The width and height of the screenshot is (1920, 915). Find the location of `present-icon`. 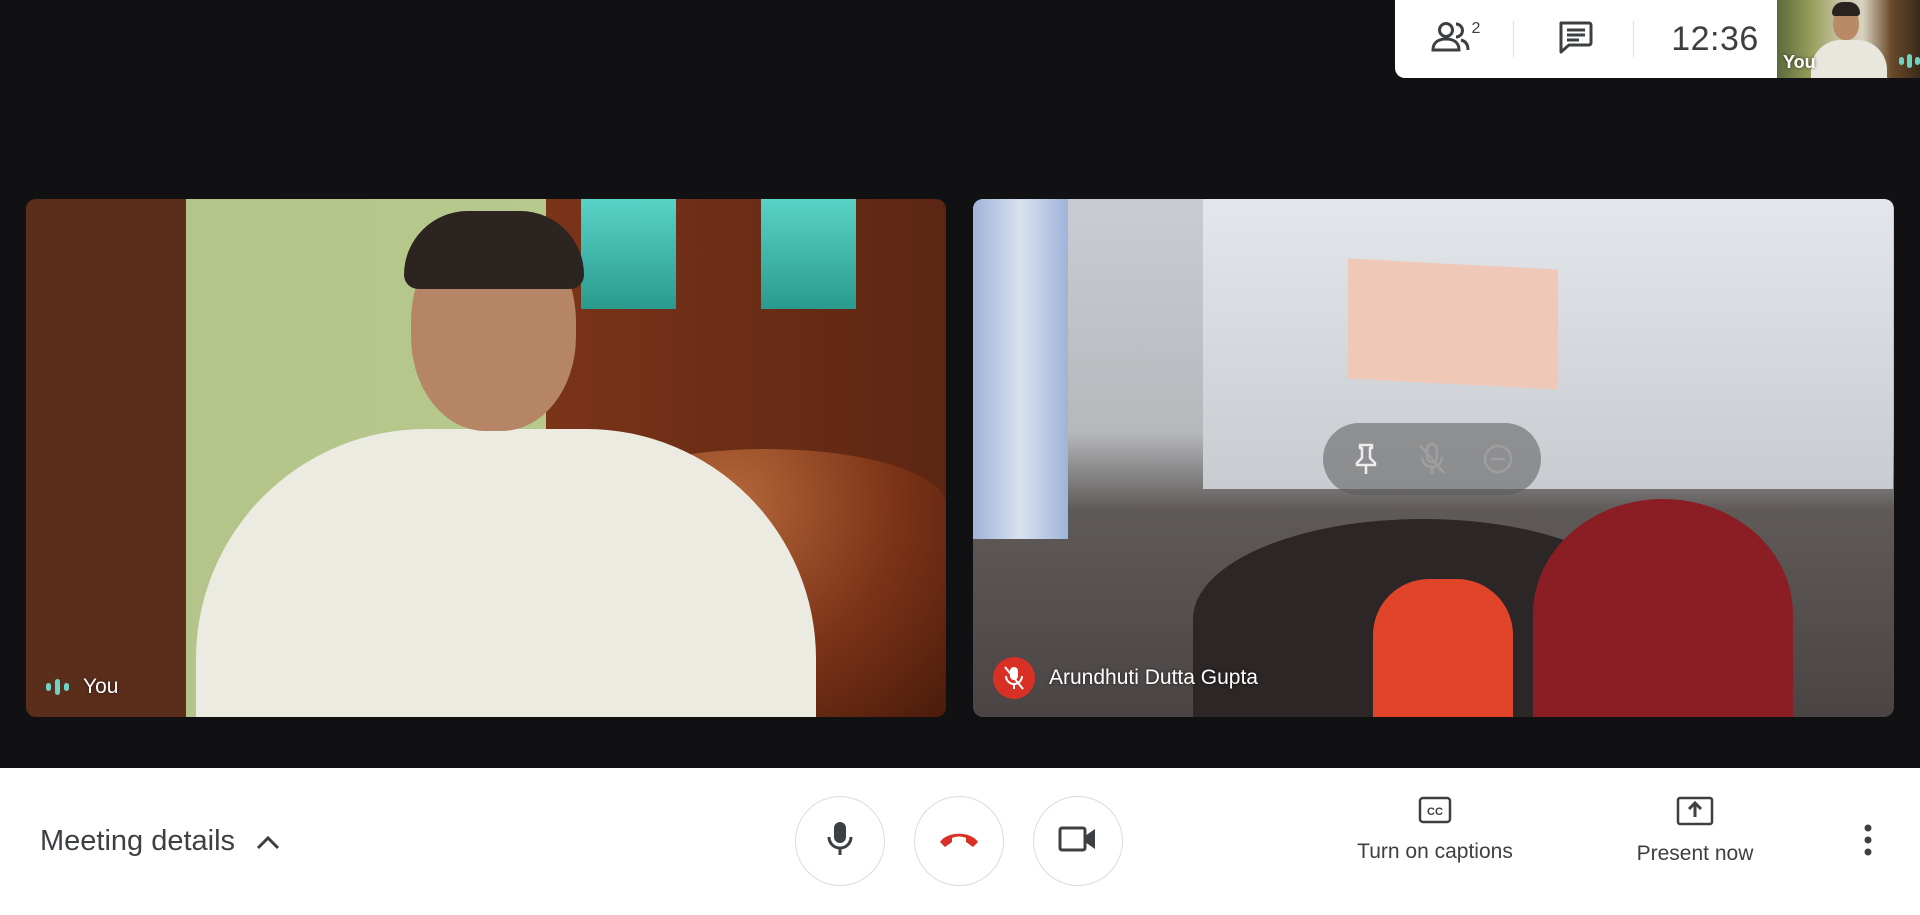

present-icon is located at coordinates (1695, 814).